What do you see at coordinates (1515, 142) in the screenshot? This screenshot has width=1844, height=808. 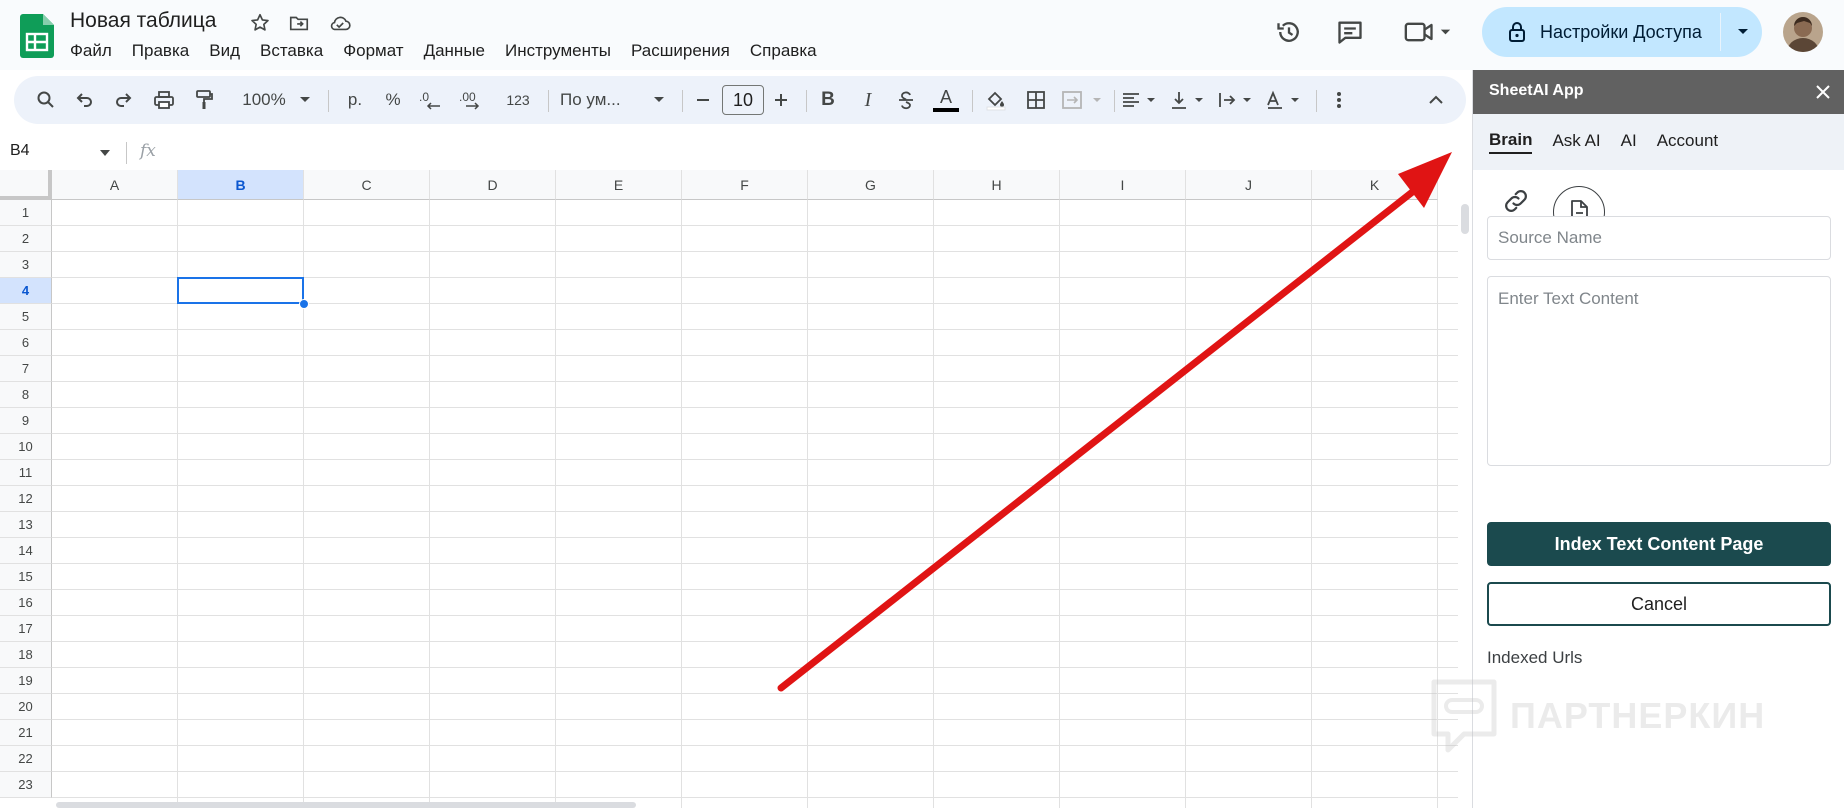 I see `tab-brain: Brain` at bounding box center [1515, 142].